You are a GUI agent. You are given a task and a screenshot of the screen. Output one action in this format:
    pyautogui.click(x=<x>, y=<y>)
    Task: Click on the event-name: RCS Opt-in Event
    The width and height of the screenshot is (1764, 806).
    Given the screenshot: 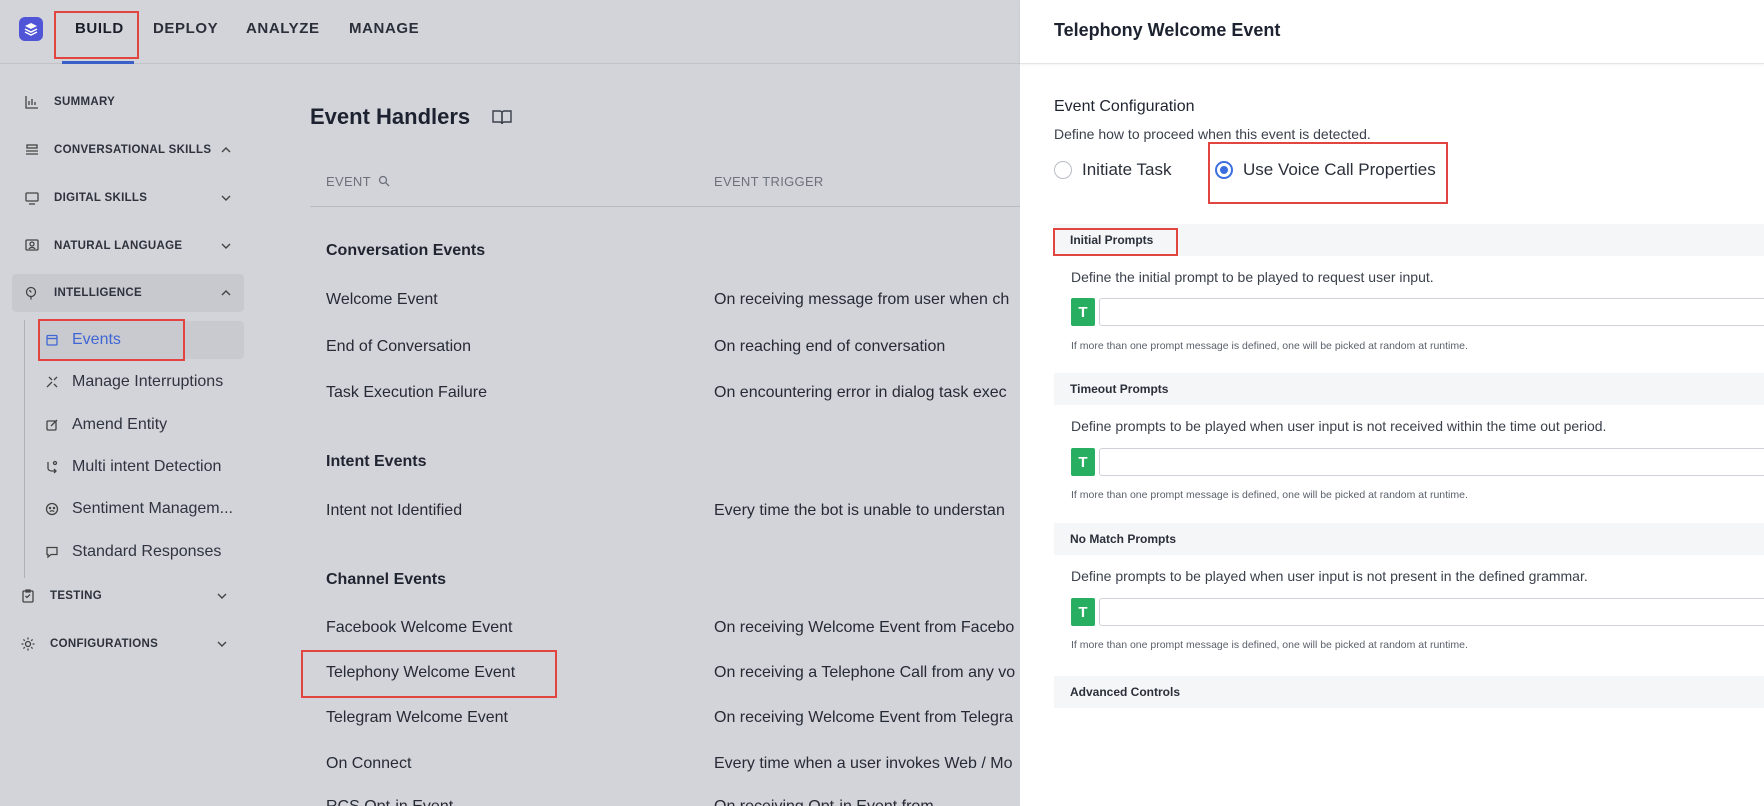 What is the action you would take?
    pyautogui.click(x=389, y=802)
    